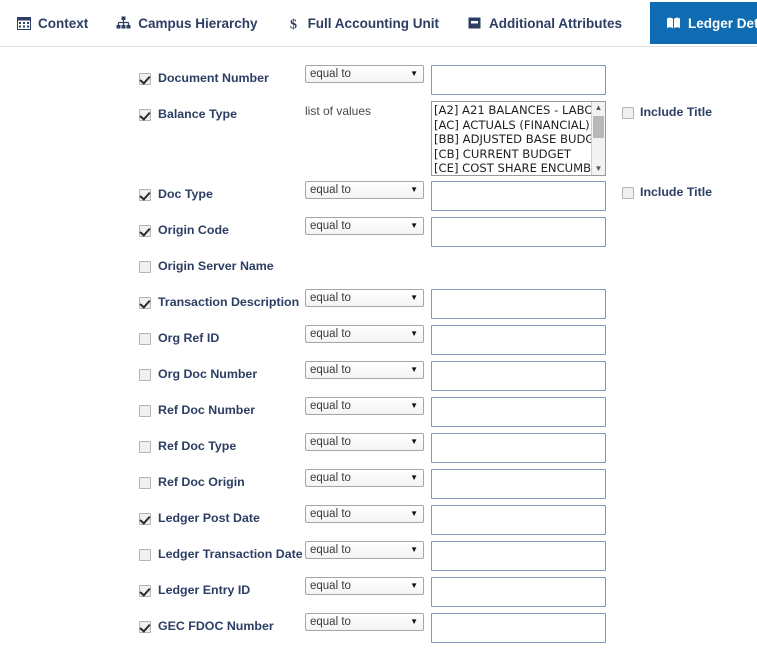 Image resolution: width=757 pixels, height=661 pixels. I want to click on field-label: Balance Type, so click(197, 114).